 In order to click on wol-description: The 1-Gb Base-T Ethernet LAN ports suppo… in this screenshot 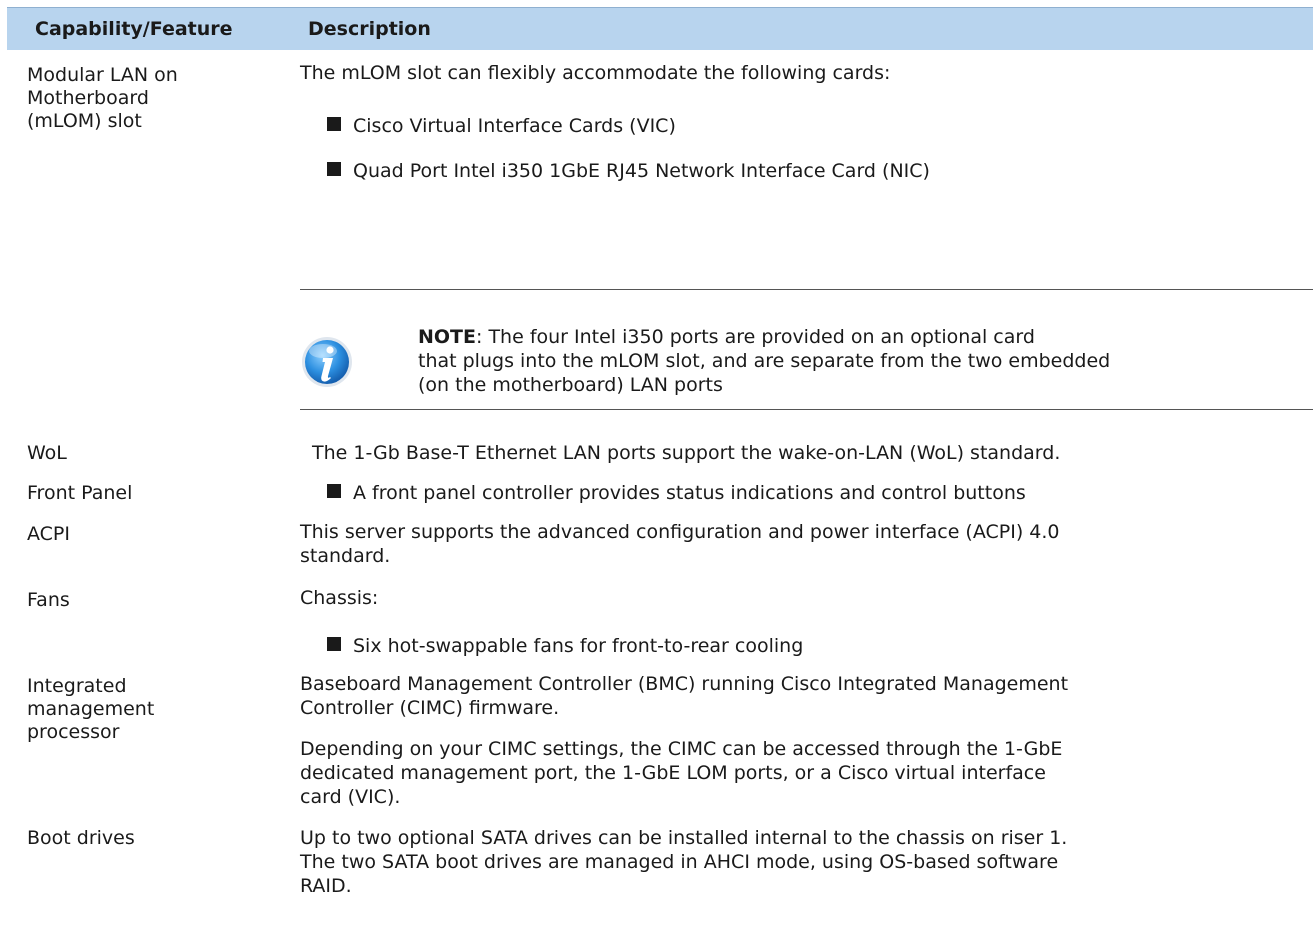, I will do `click(686, 453)`.